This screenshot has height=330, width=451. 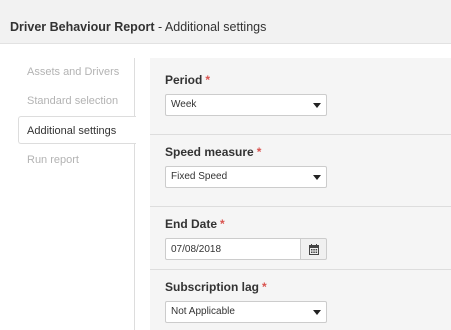 I want to click on period-label: Period *, so click(x=187, y=80).